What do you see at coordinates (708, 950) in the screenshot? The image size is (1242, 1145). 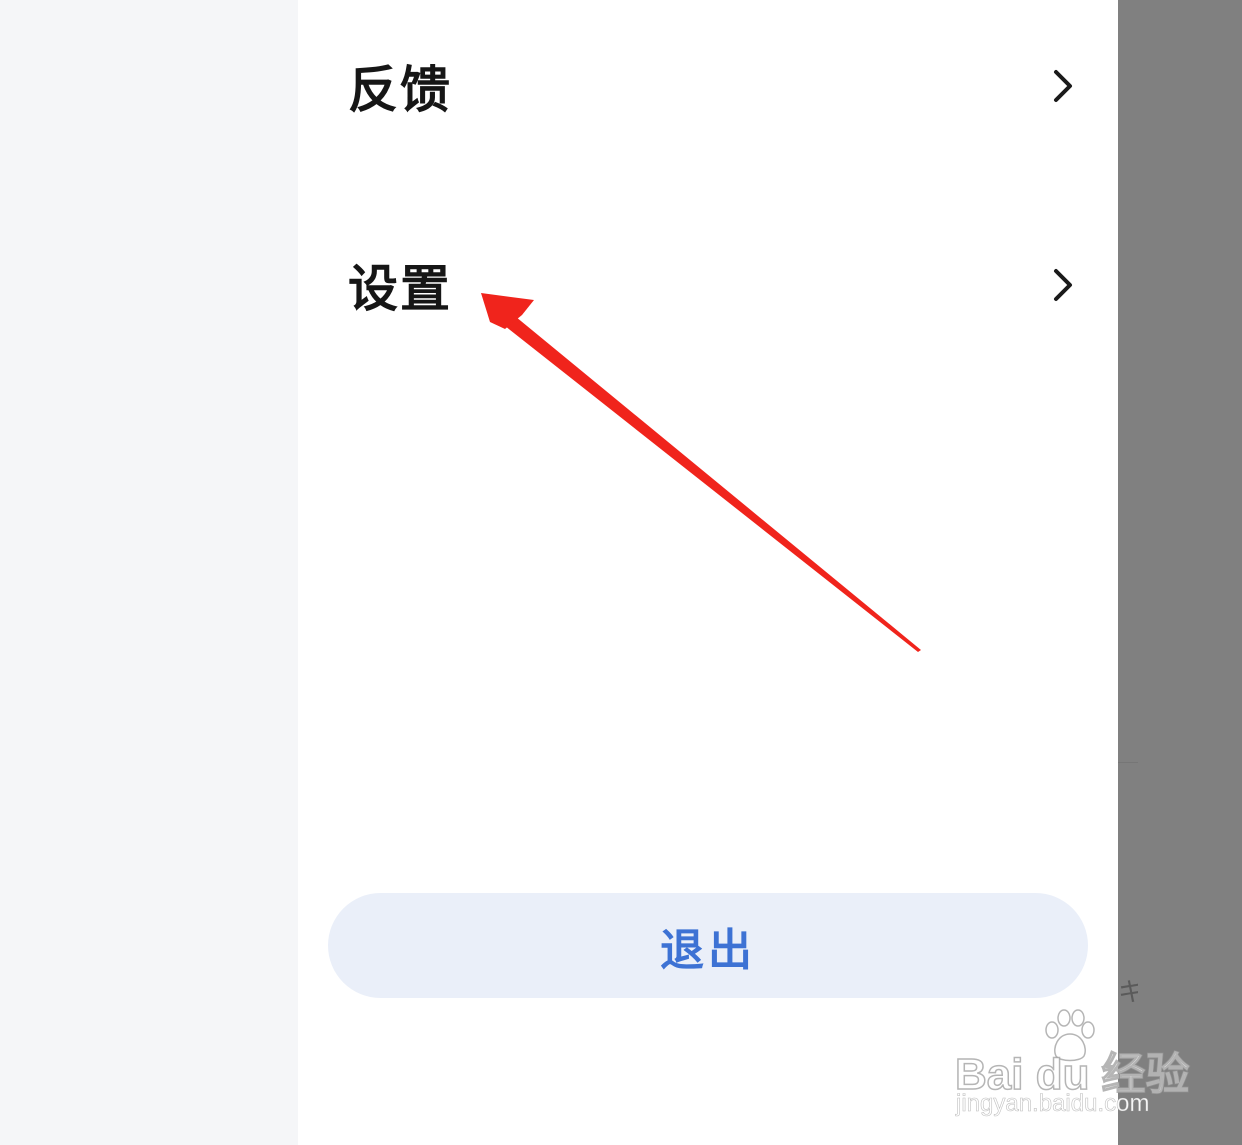 I see `logout-button-label: 退出` at bounding box center [708, 950].